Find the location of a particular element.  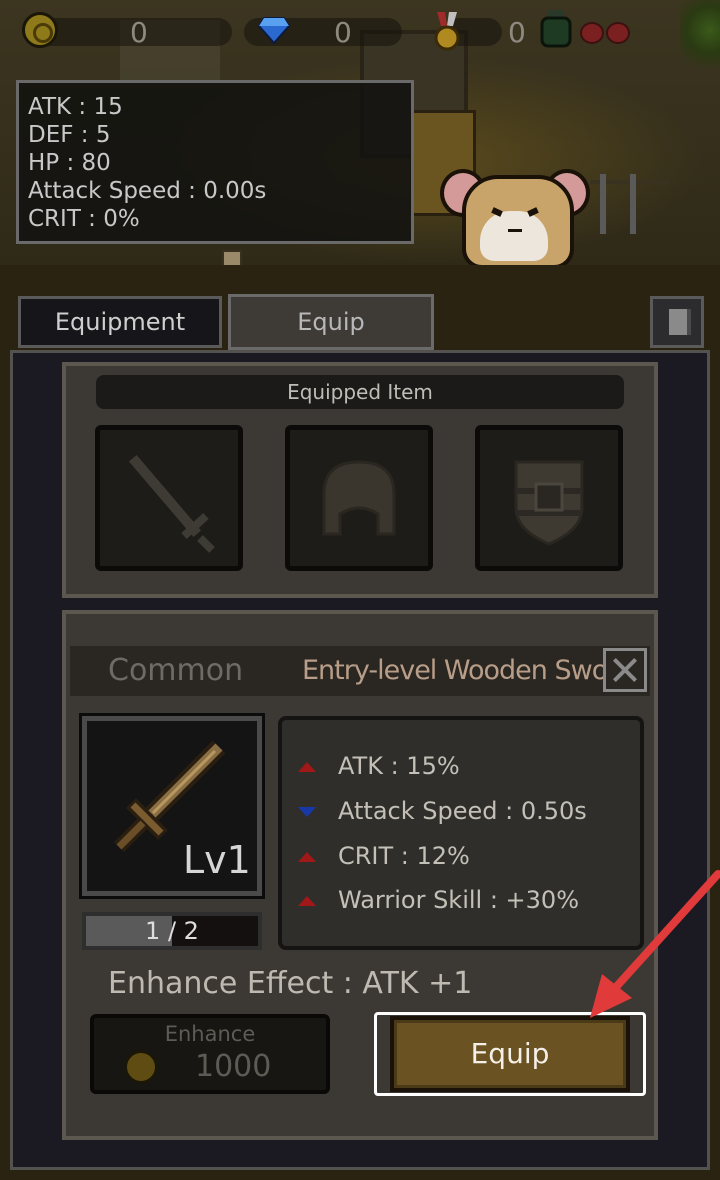

book-icon is located at coordinates (680, 322).